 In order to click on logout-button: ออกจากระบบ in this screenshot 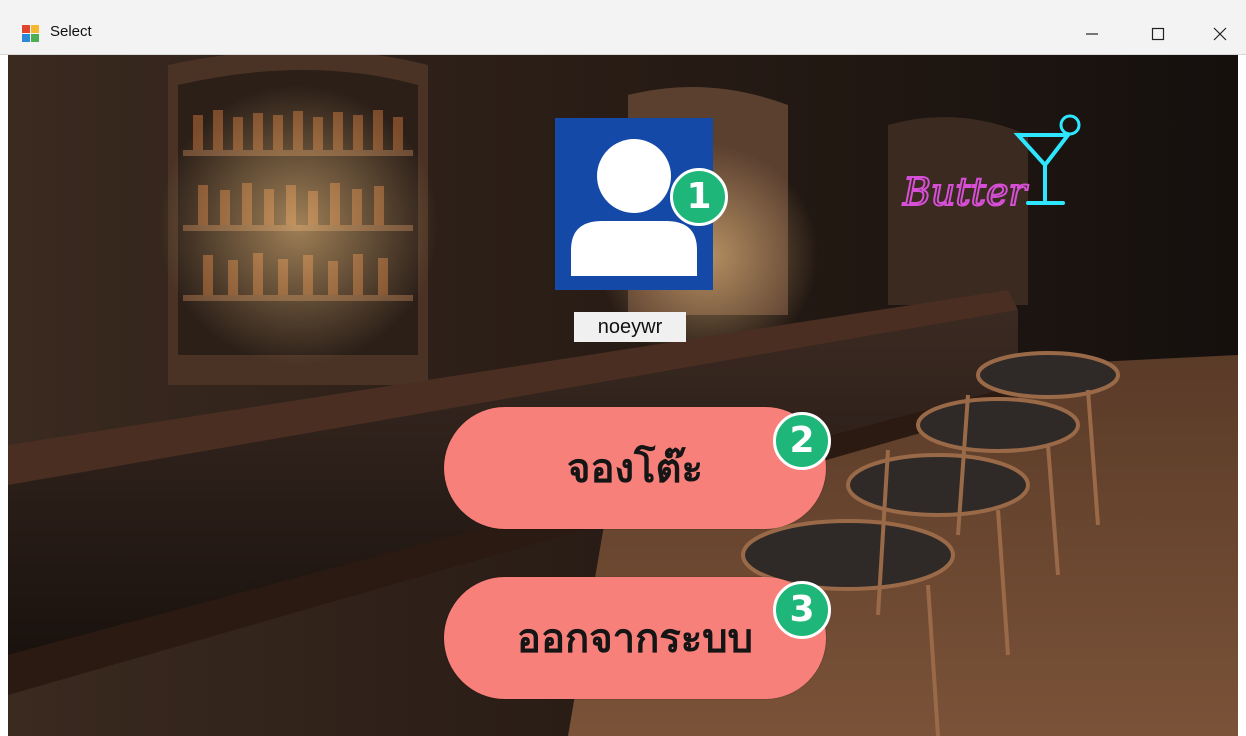, I will do `click(635, 638)`.